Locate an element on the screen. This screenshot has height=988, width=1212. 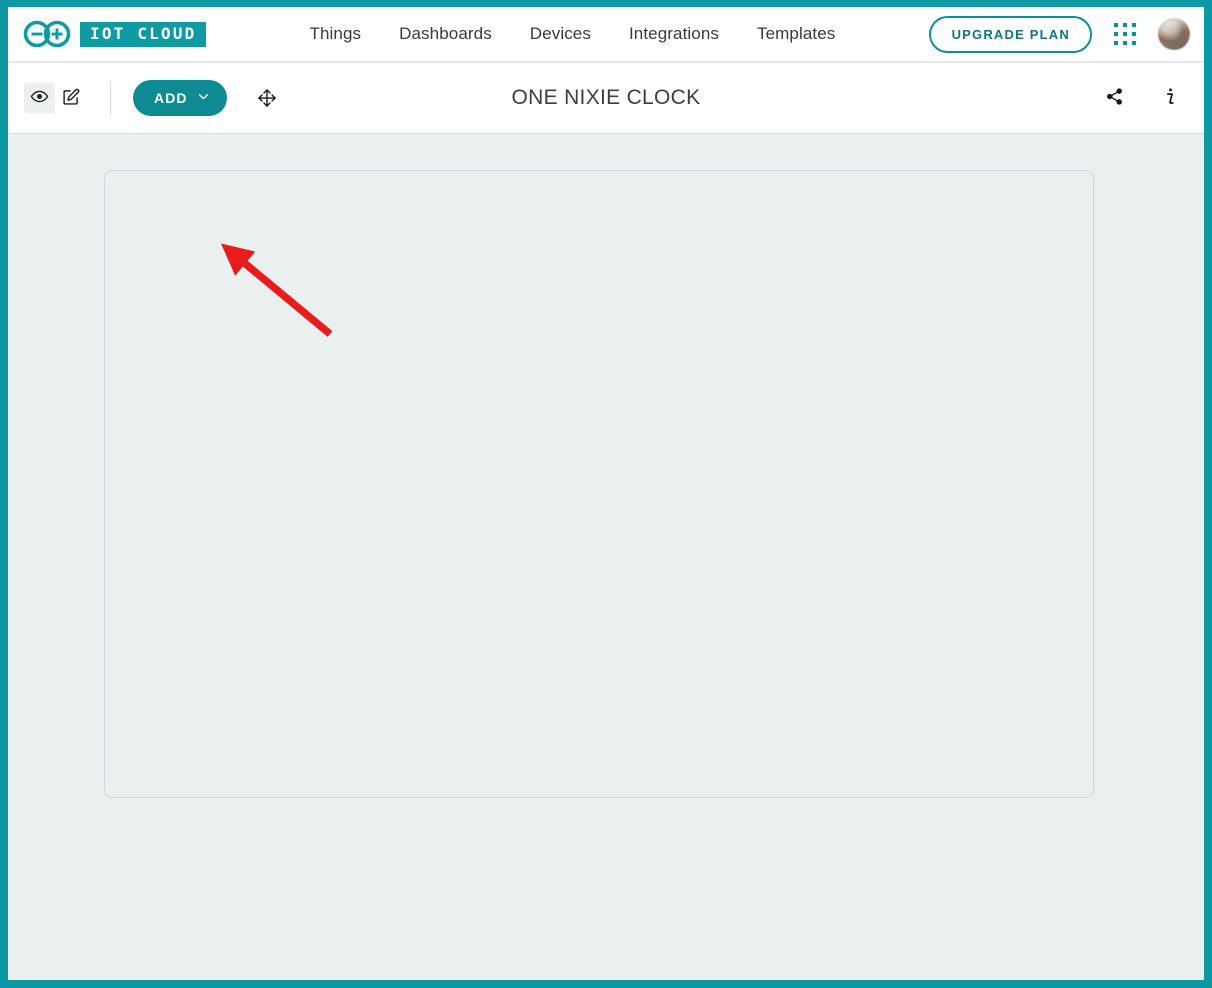
nav-item-dashboards: Dashboards is located at coordinates (445, 34).